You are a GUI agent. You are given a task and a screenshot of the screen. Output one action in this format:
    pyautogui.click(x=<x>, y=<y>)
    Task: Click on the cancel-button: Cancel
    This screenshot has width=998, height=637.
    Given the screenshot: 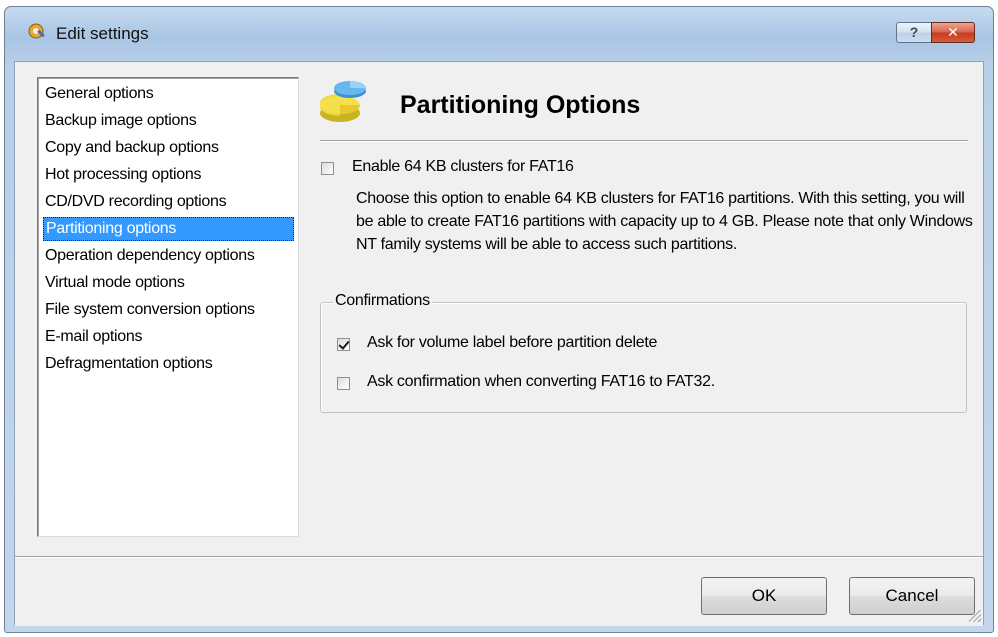 What is the action you would take?
    pyautogui.click(x=912, y=596)
    